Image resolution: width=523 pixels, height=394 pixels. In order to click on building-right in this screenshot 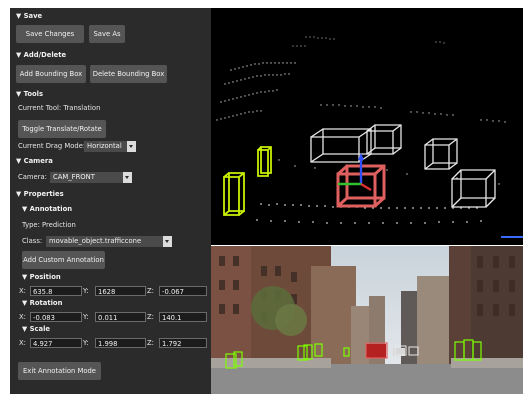, I will do `click(434, 323)`.